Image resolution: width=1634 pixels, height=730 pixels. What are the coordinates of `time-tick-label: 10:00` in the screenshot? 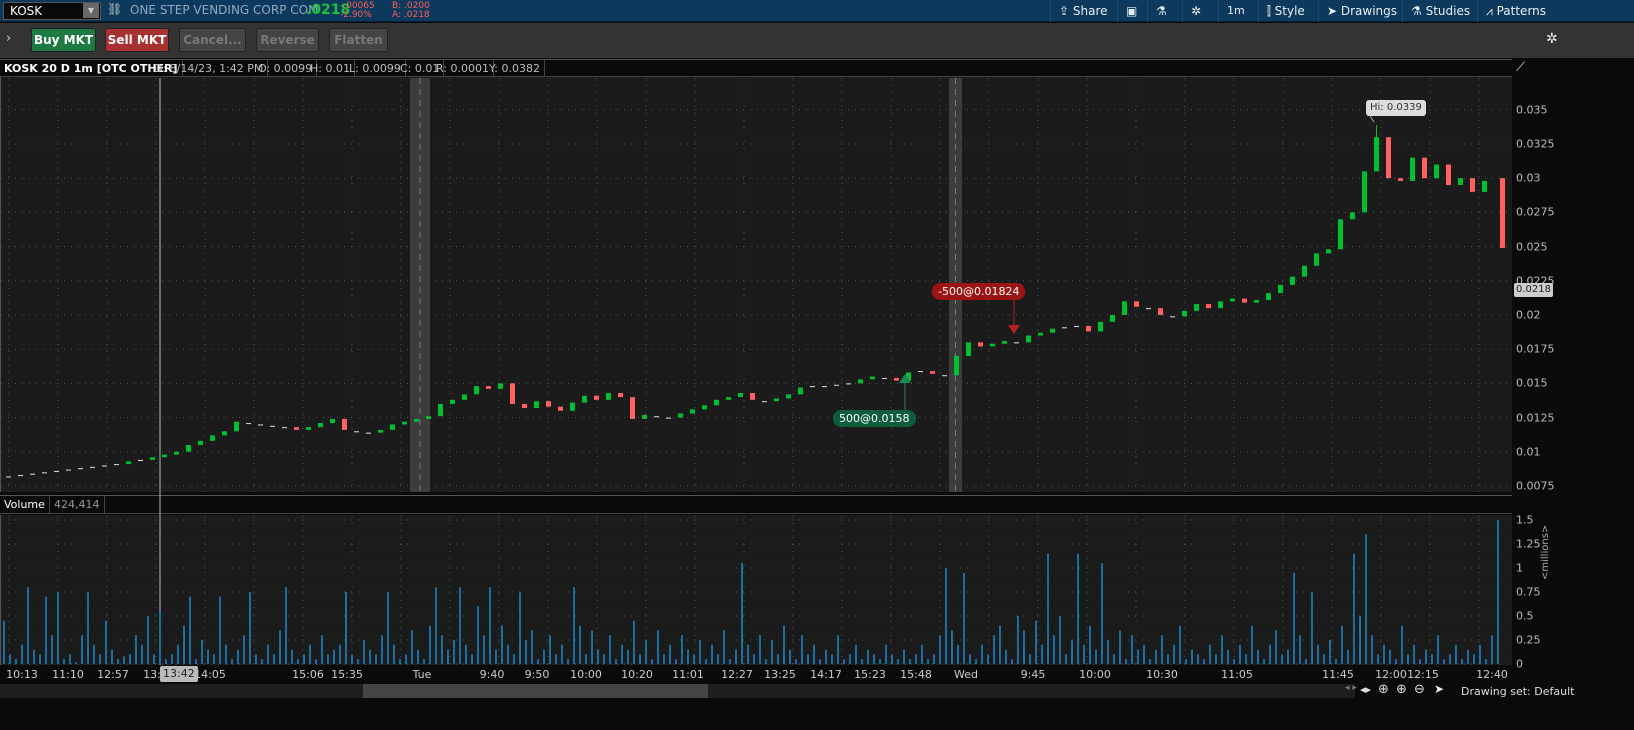 It's located at (1095, 674).